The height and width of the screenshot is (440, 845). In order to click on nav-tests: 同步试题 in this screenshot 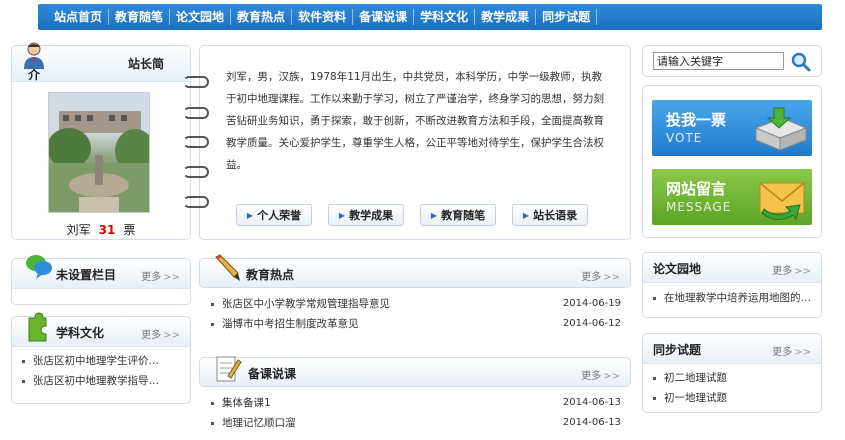, I will do `click(567, 17)`.